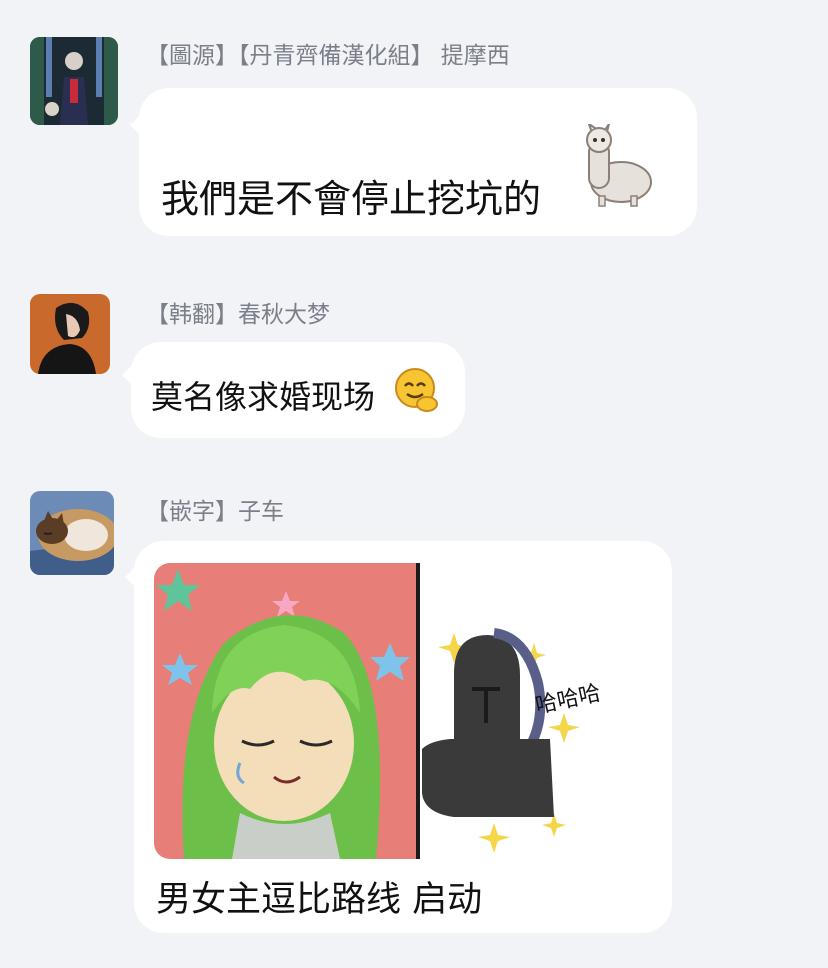  What do you see at coordinates (328, 56) in the screenshot?
I see `sender-name: 【圖源】【丹青齊備漢化組】 提摩西` at bounding box center [328, 56].